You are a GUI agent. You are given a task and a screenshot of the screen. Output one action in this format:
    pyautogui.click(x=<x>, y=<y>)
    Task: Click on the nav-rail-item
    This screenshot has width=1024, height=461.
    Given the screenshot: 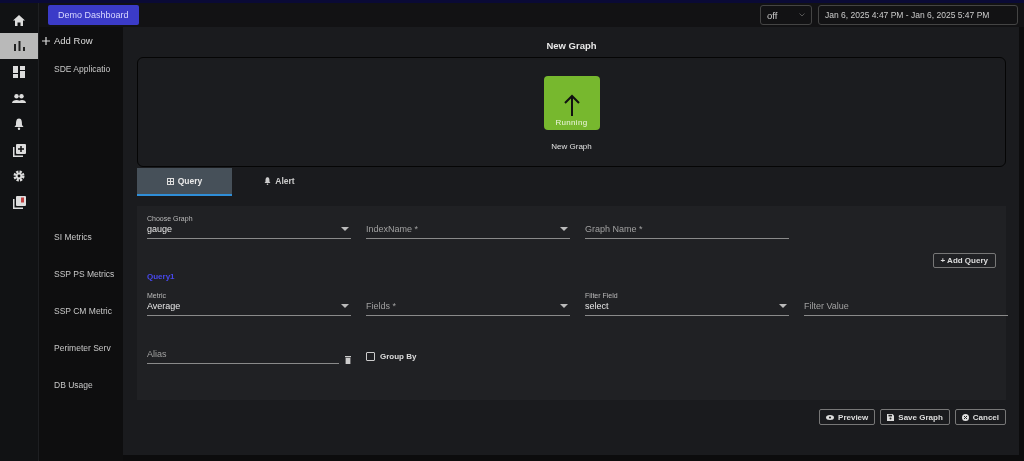 What is the action you would take?
    pyautogui.click(x=19, y=46)
    